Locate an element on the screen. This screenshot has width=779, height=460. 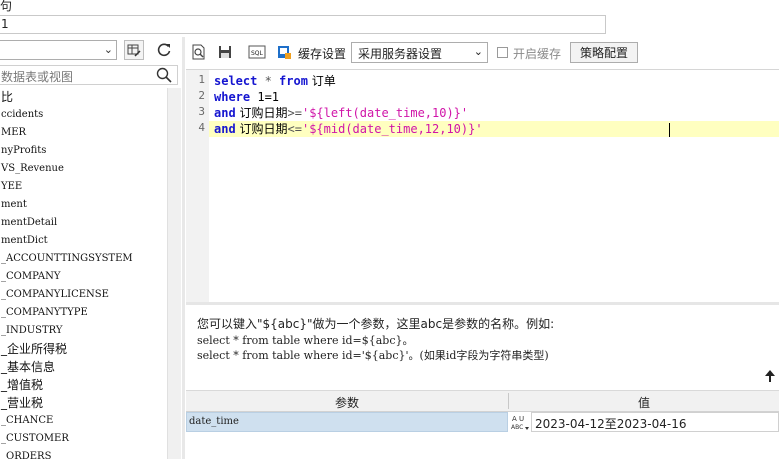
code-token: <= is located at coordinates (294, 129).